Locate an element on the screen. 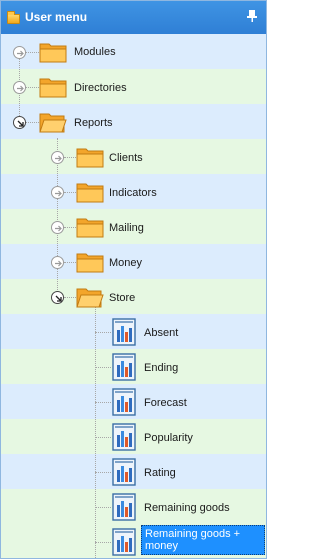  panel-title-bar: User menu is located at coordinates (133, 17).